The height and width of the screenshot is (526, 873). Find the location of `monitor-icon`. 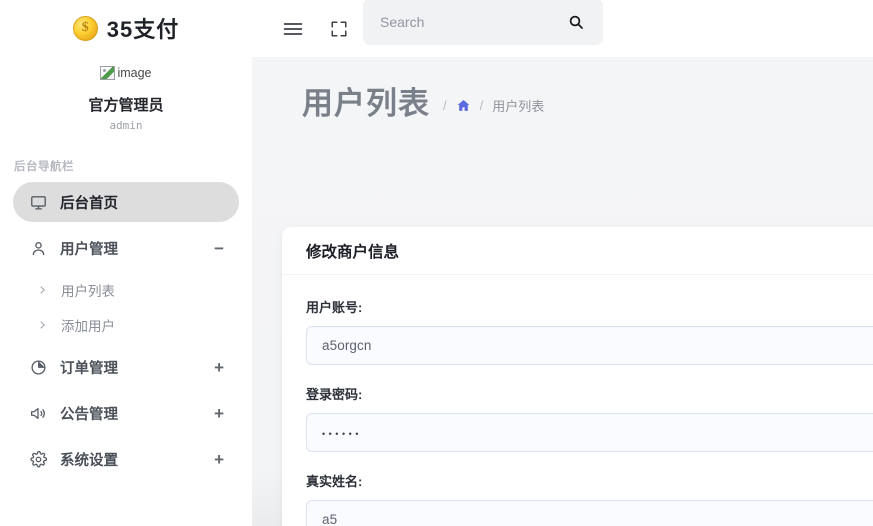

monitor-icon is located at coordinates (38, 202).